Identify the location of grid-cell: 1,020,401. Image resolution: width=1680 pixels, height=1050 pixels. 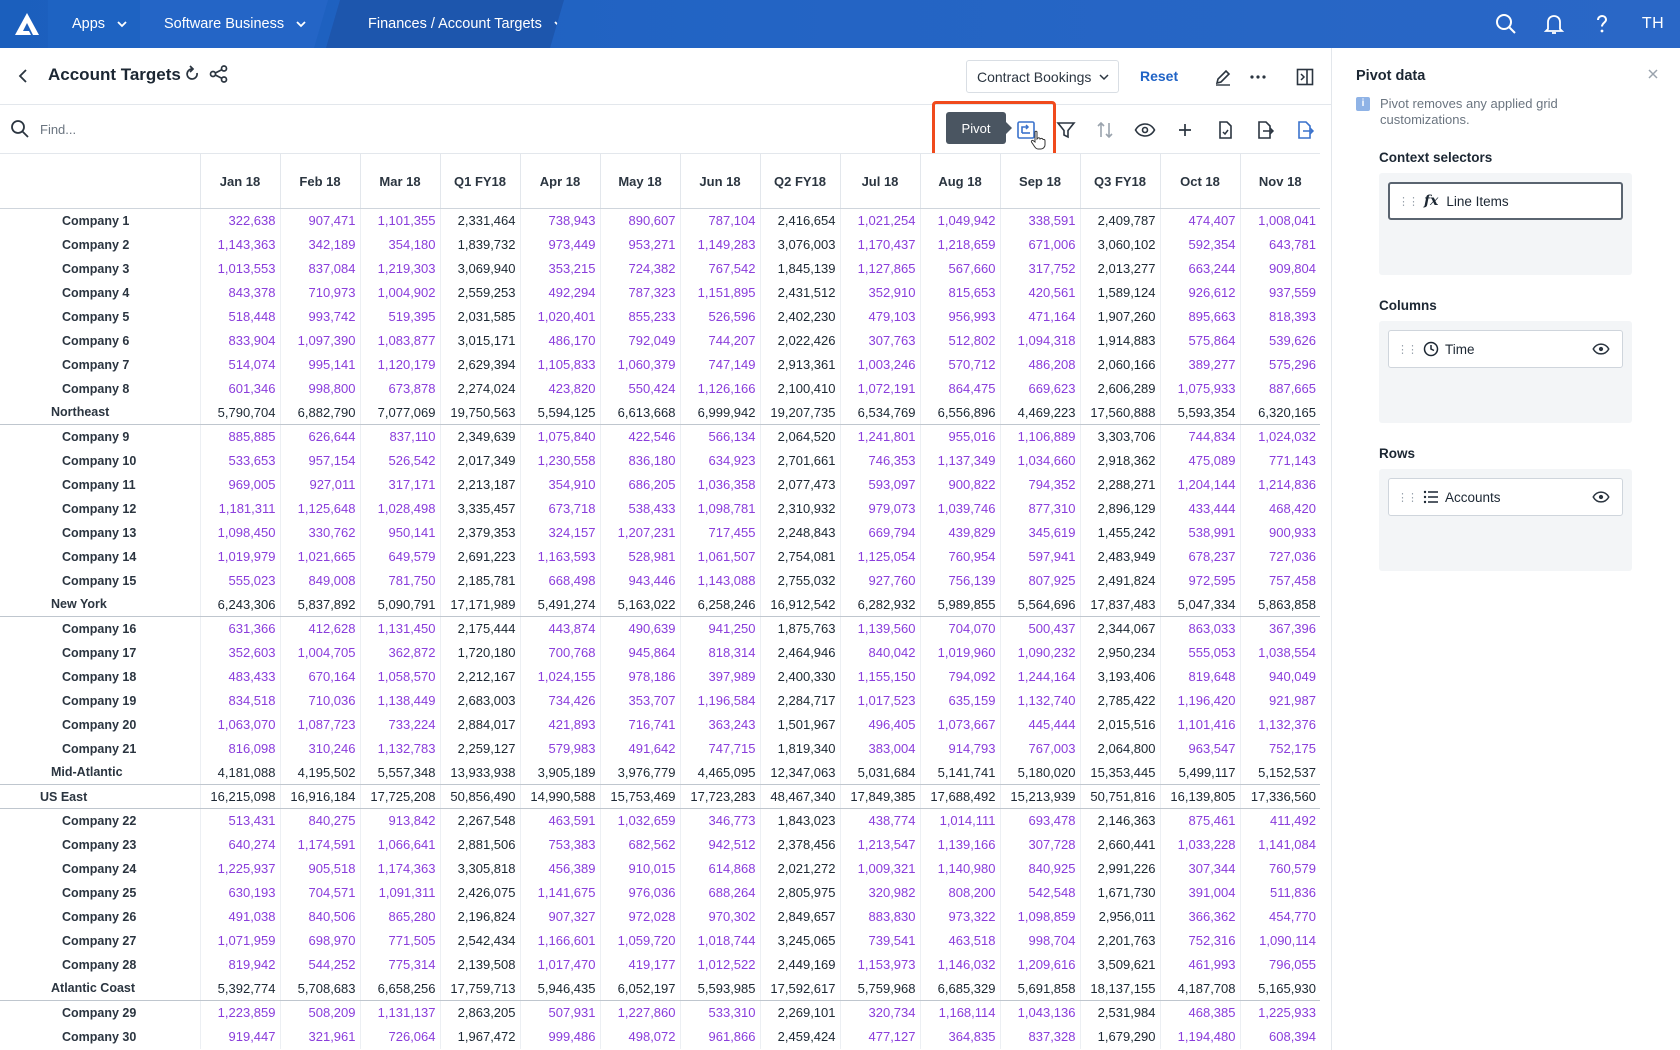
(559, 316).